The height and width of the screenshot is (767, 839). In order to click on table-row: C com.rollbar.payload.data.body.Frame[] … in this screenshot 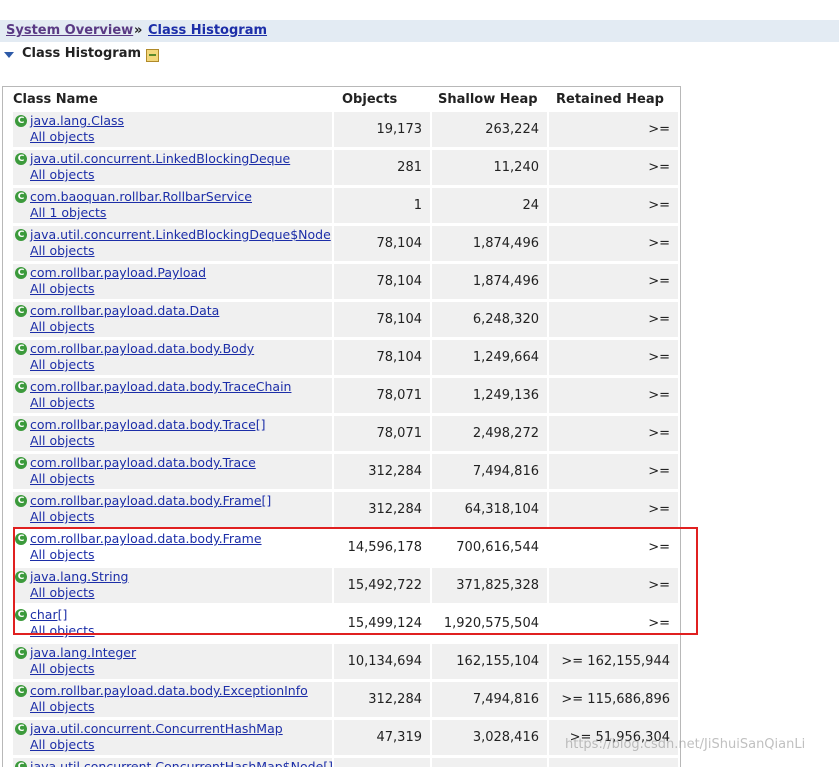, I will do `click(341, 521)`.